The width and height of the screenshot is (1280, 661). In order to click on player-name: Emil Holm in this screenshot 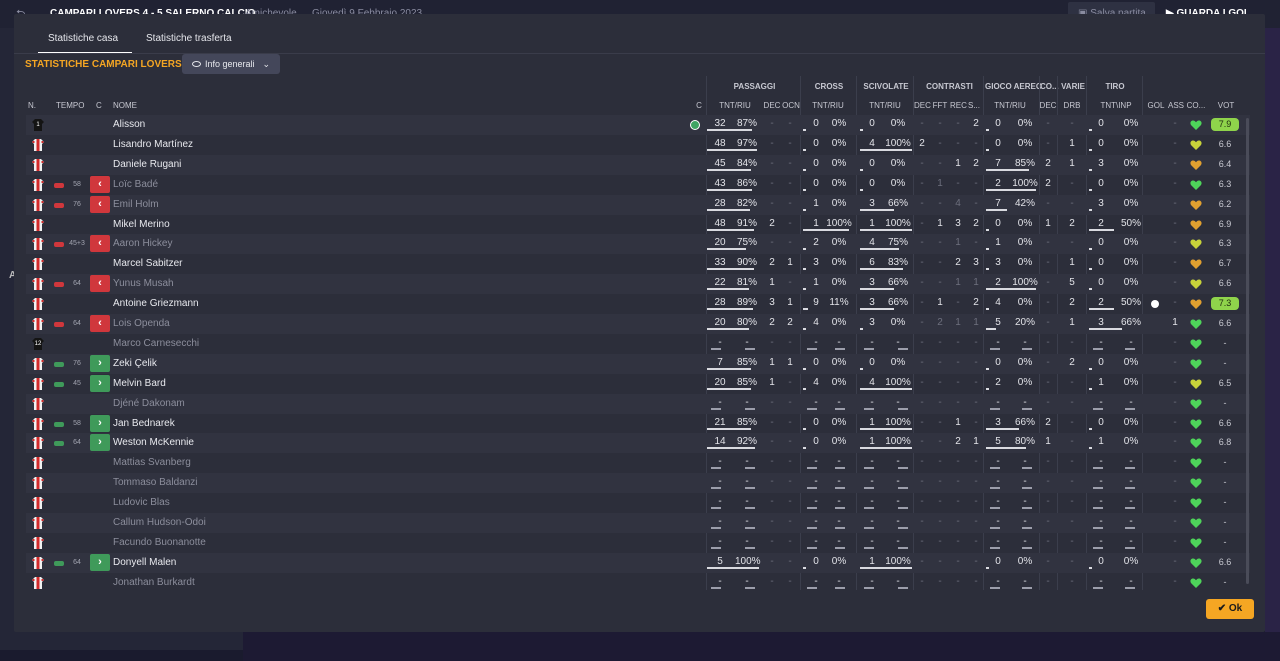, I will do `click(223, 205)`.